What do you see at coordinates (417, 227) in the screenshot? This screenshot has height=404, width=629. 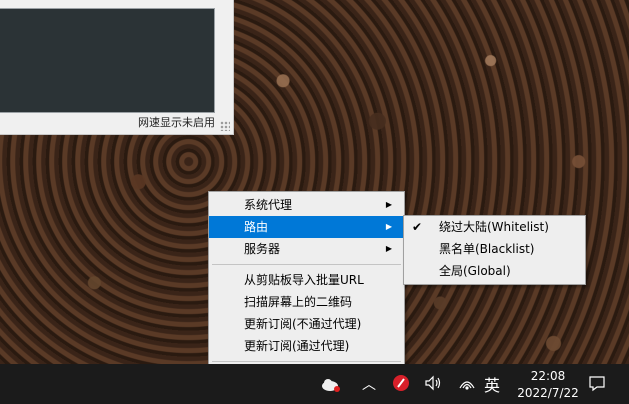 I see `checkmark-icon: ✔` at bounding box center [417, 227].